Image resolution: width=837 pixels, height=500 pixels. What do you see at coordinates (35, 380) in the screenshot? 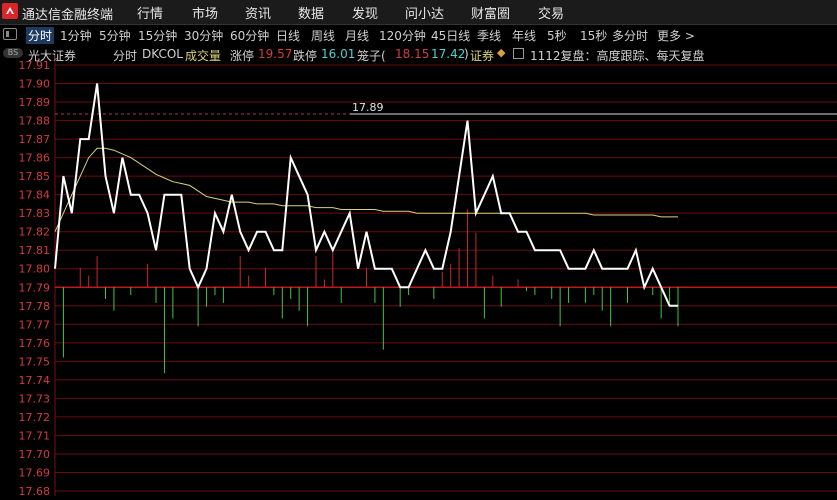
I see `price-tick-label: 17.74` at bounding box center [35, 380].